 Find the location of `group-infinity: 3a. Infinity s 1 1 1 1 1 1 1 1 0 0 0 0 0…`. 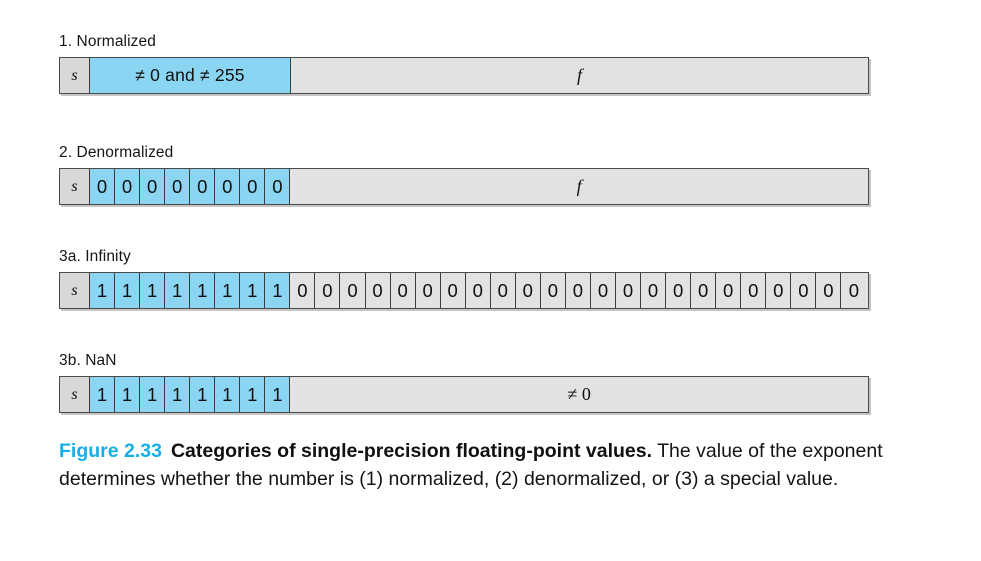

group-infinity: 3a. Infinity s 1 1 1 1 1 1 1 1 0 0 0 0 0… is located at coordinates (464, 278).